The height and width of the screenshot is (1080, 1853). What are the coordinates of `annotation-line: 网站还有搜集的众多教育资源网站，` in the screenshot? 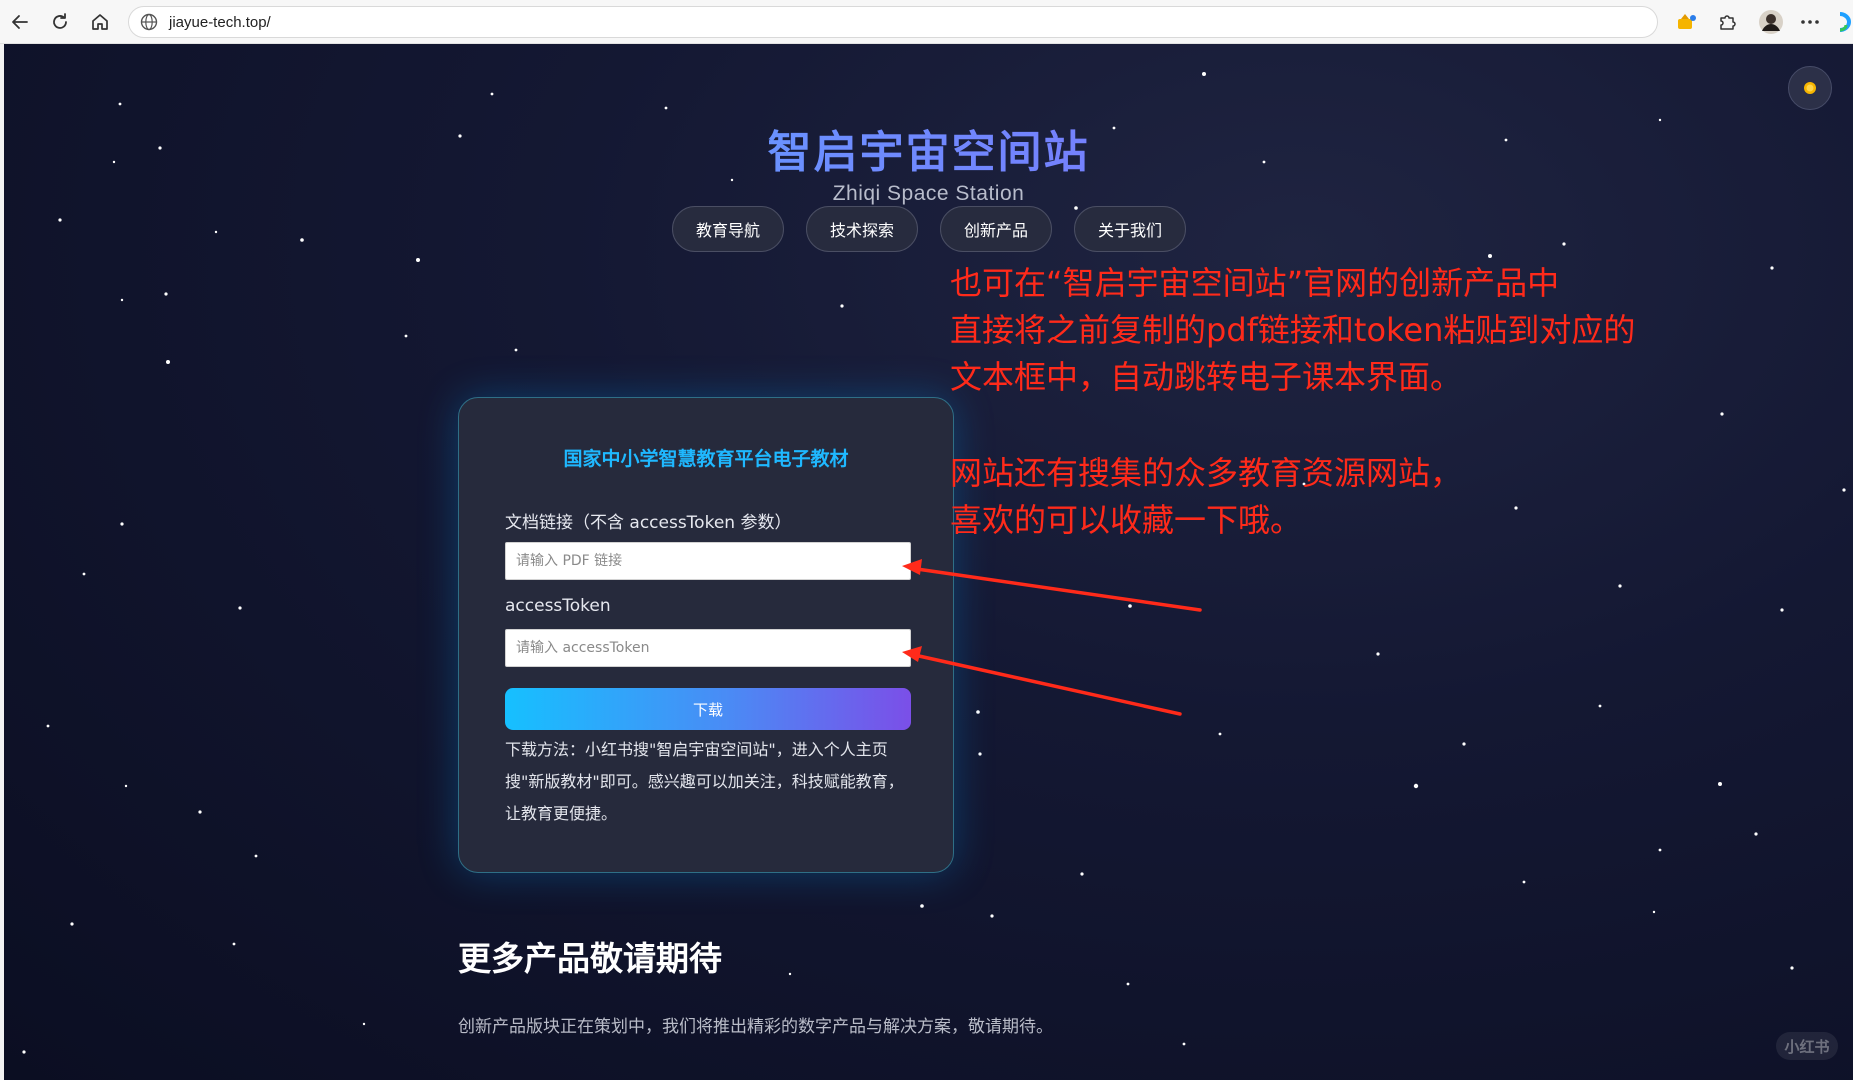 It's located at (1206, 473).